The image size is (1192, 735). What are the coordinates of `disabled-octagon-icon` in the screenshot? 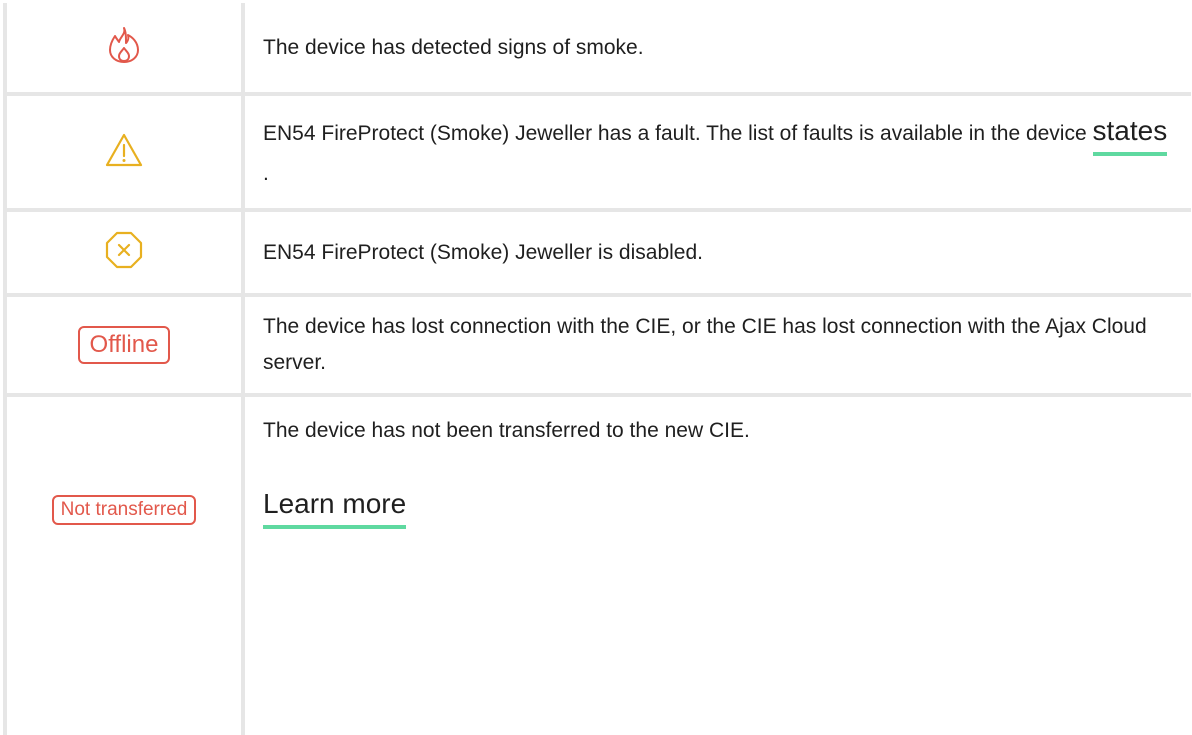 It's located at (124, 252).